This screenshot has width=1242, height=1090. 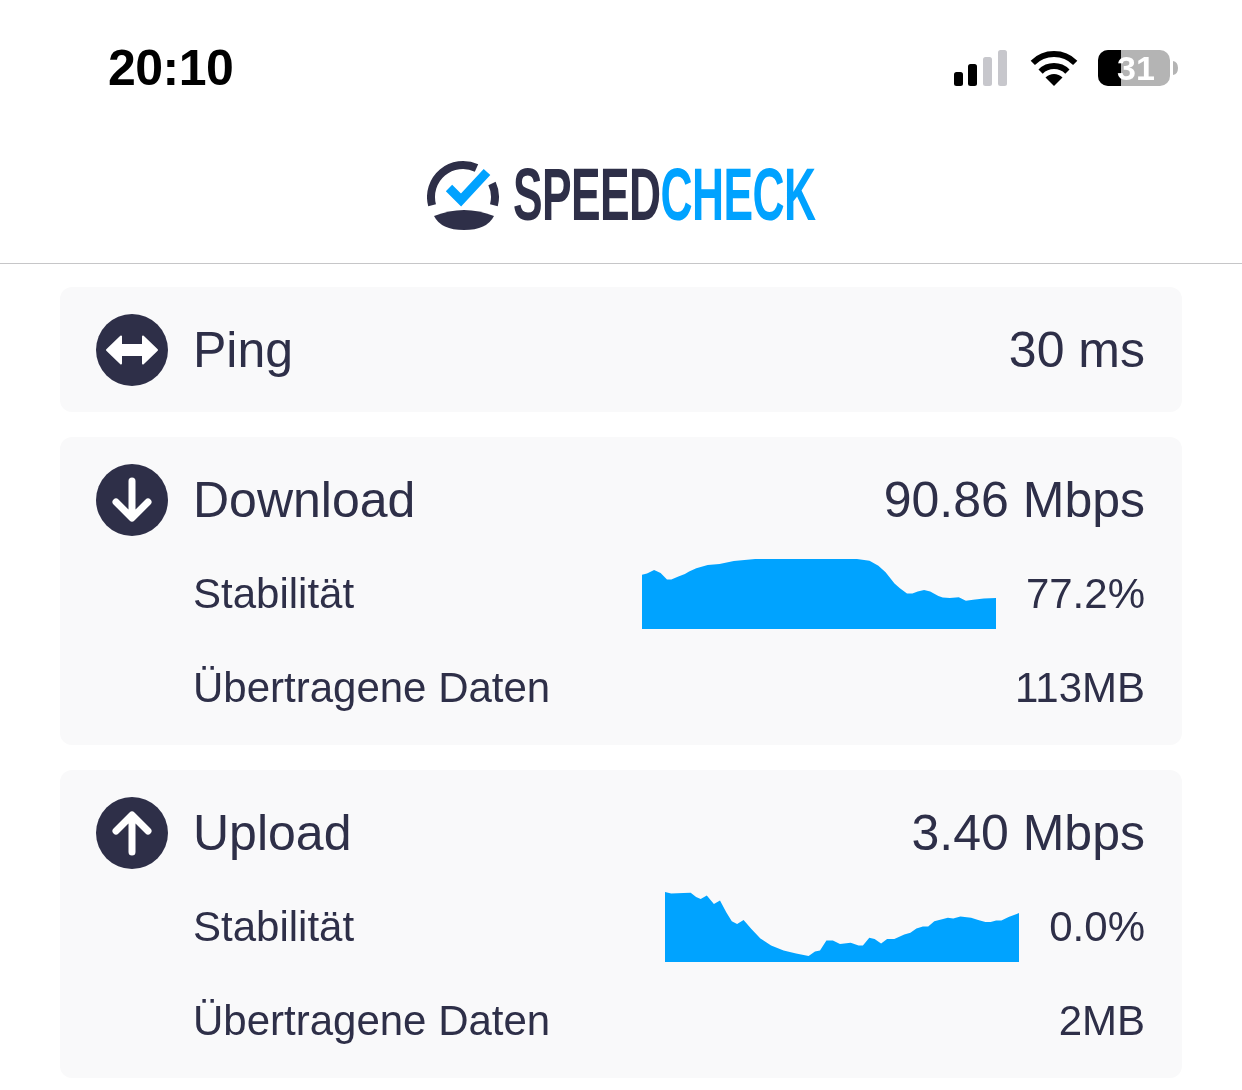 I want to click on detail-value: 2MB, so click(x=1101, y=1021).